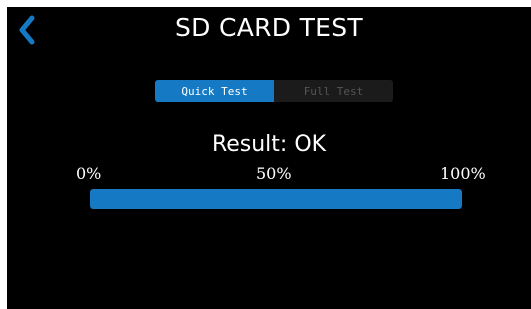  I want to click on test-mode-selector: Quick Test Full Test, so click(274, 91).